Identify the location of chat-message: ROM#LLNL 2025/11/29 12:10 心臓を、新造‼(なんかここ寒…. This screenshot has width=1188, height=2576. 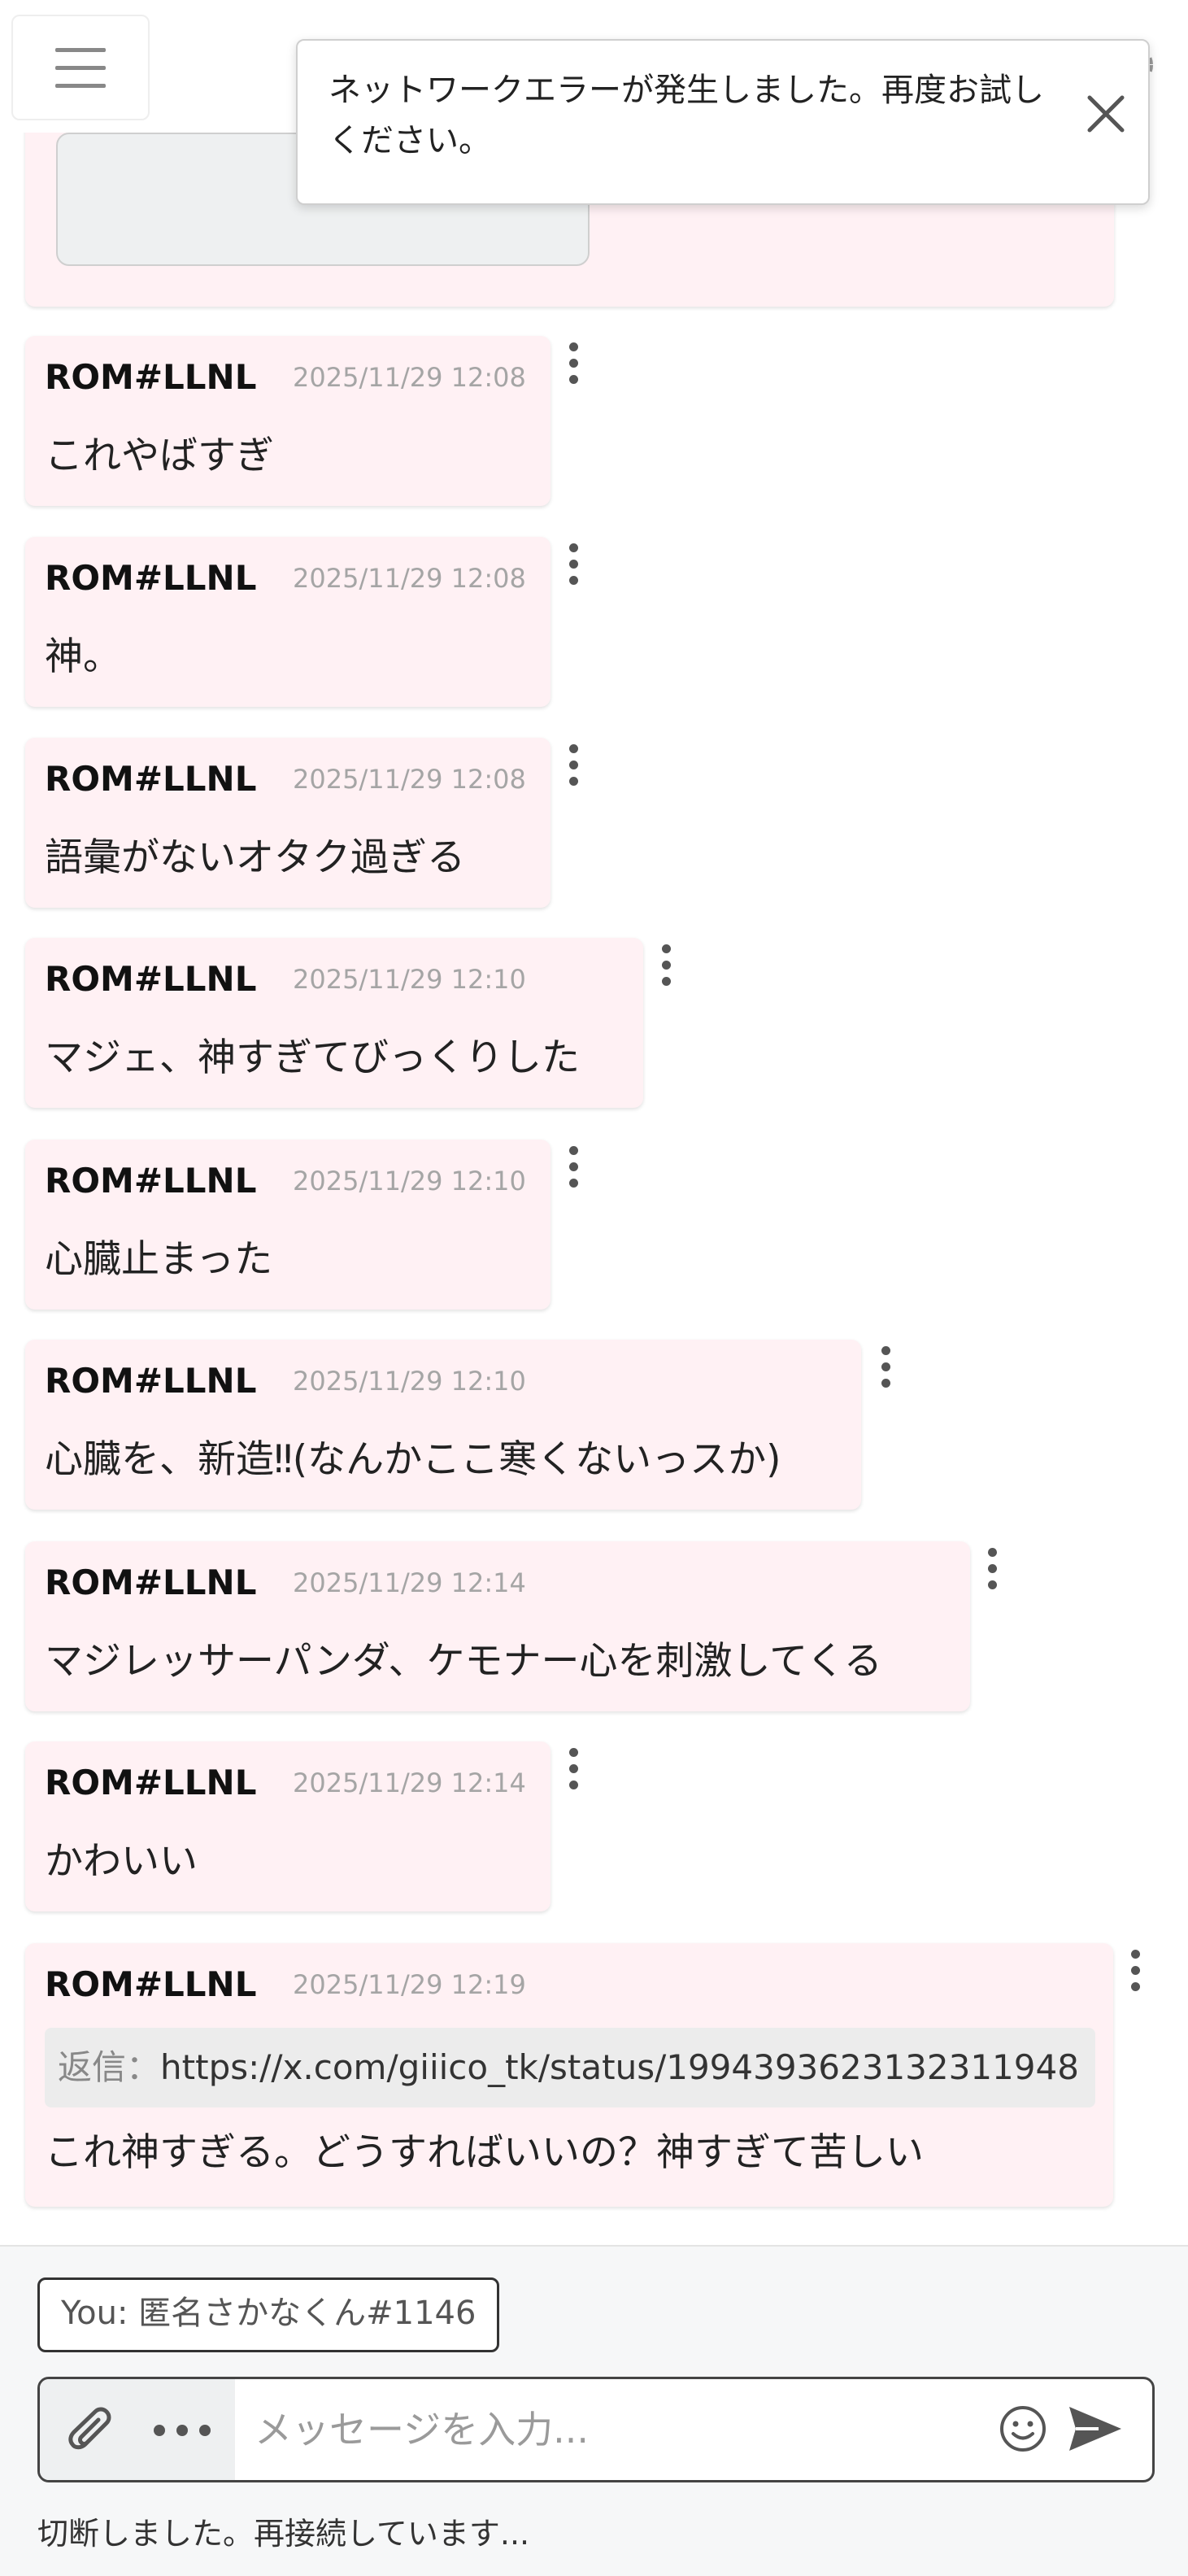
(443, 1425).